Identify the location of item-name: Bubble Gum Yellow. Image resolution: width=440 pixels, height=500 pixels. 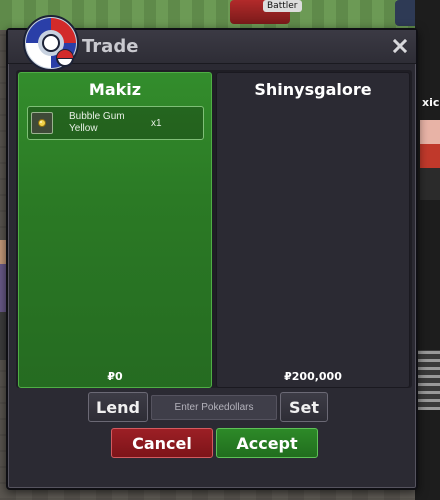
(97, 122).